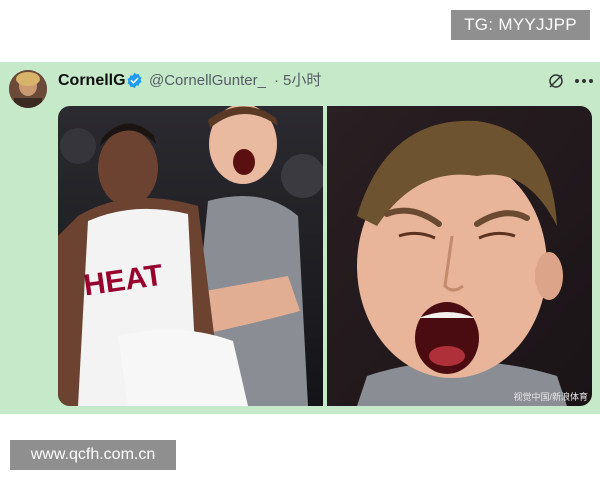 Image resolution: width=600 pixels, height=480 pixels. What do you see at coordinates (520, 25) in the screenshot?
I see `watermark-top: TG: MYYJJPP` at bounding box center [520, 25].